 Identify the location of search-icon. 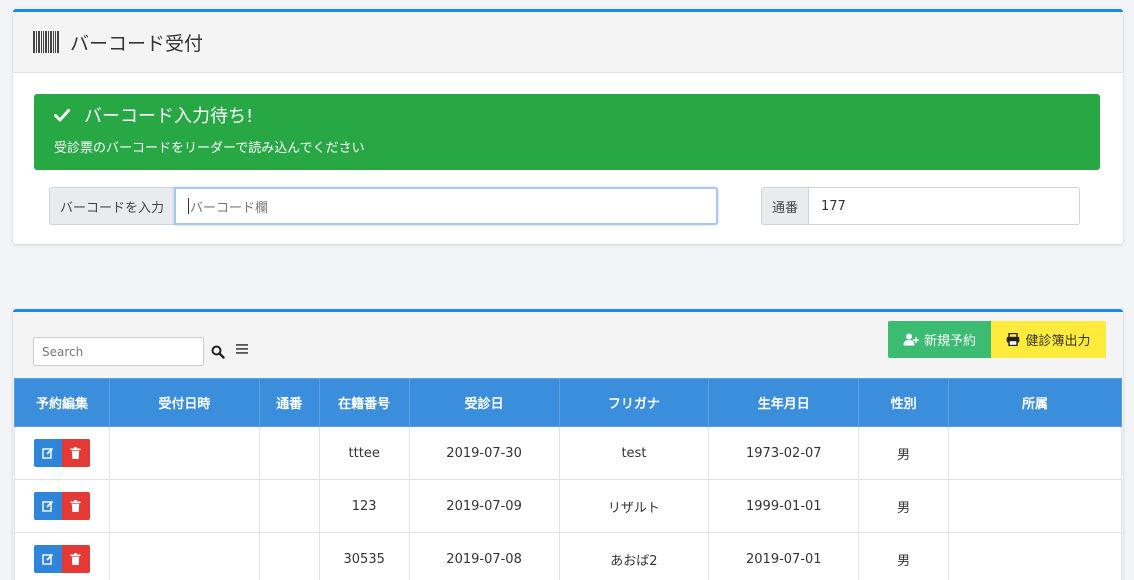
(218, 352).